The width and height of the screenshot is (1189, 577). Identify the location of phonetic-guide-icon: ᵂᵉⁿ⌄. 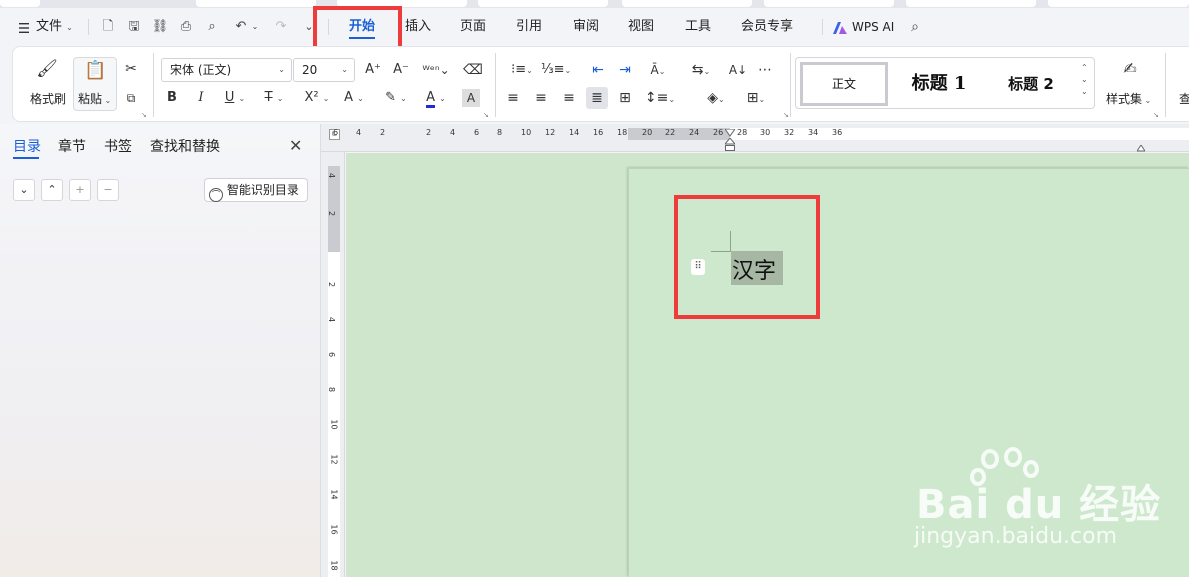
(436, 70).